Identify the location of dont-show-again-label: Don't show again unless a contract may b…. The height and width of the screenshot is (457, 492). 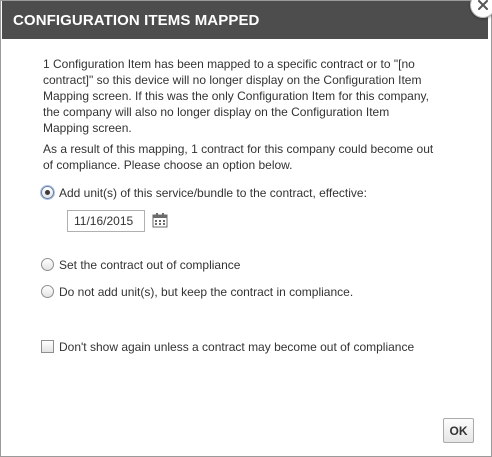
(237, 346).